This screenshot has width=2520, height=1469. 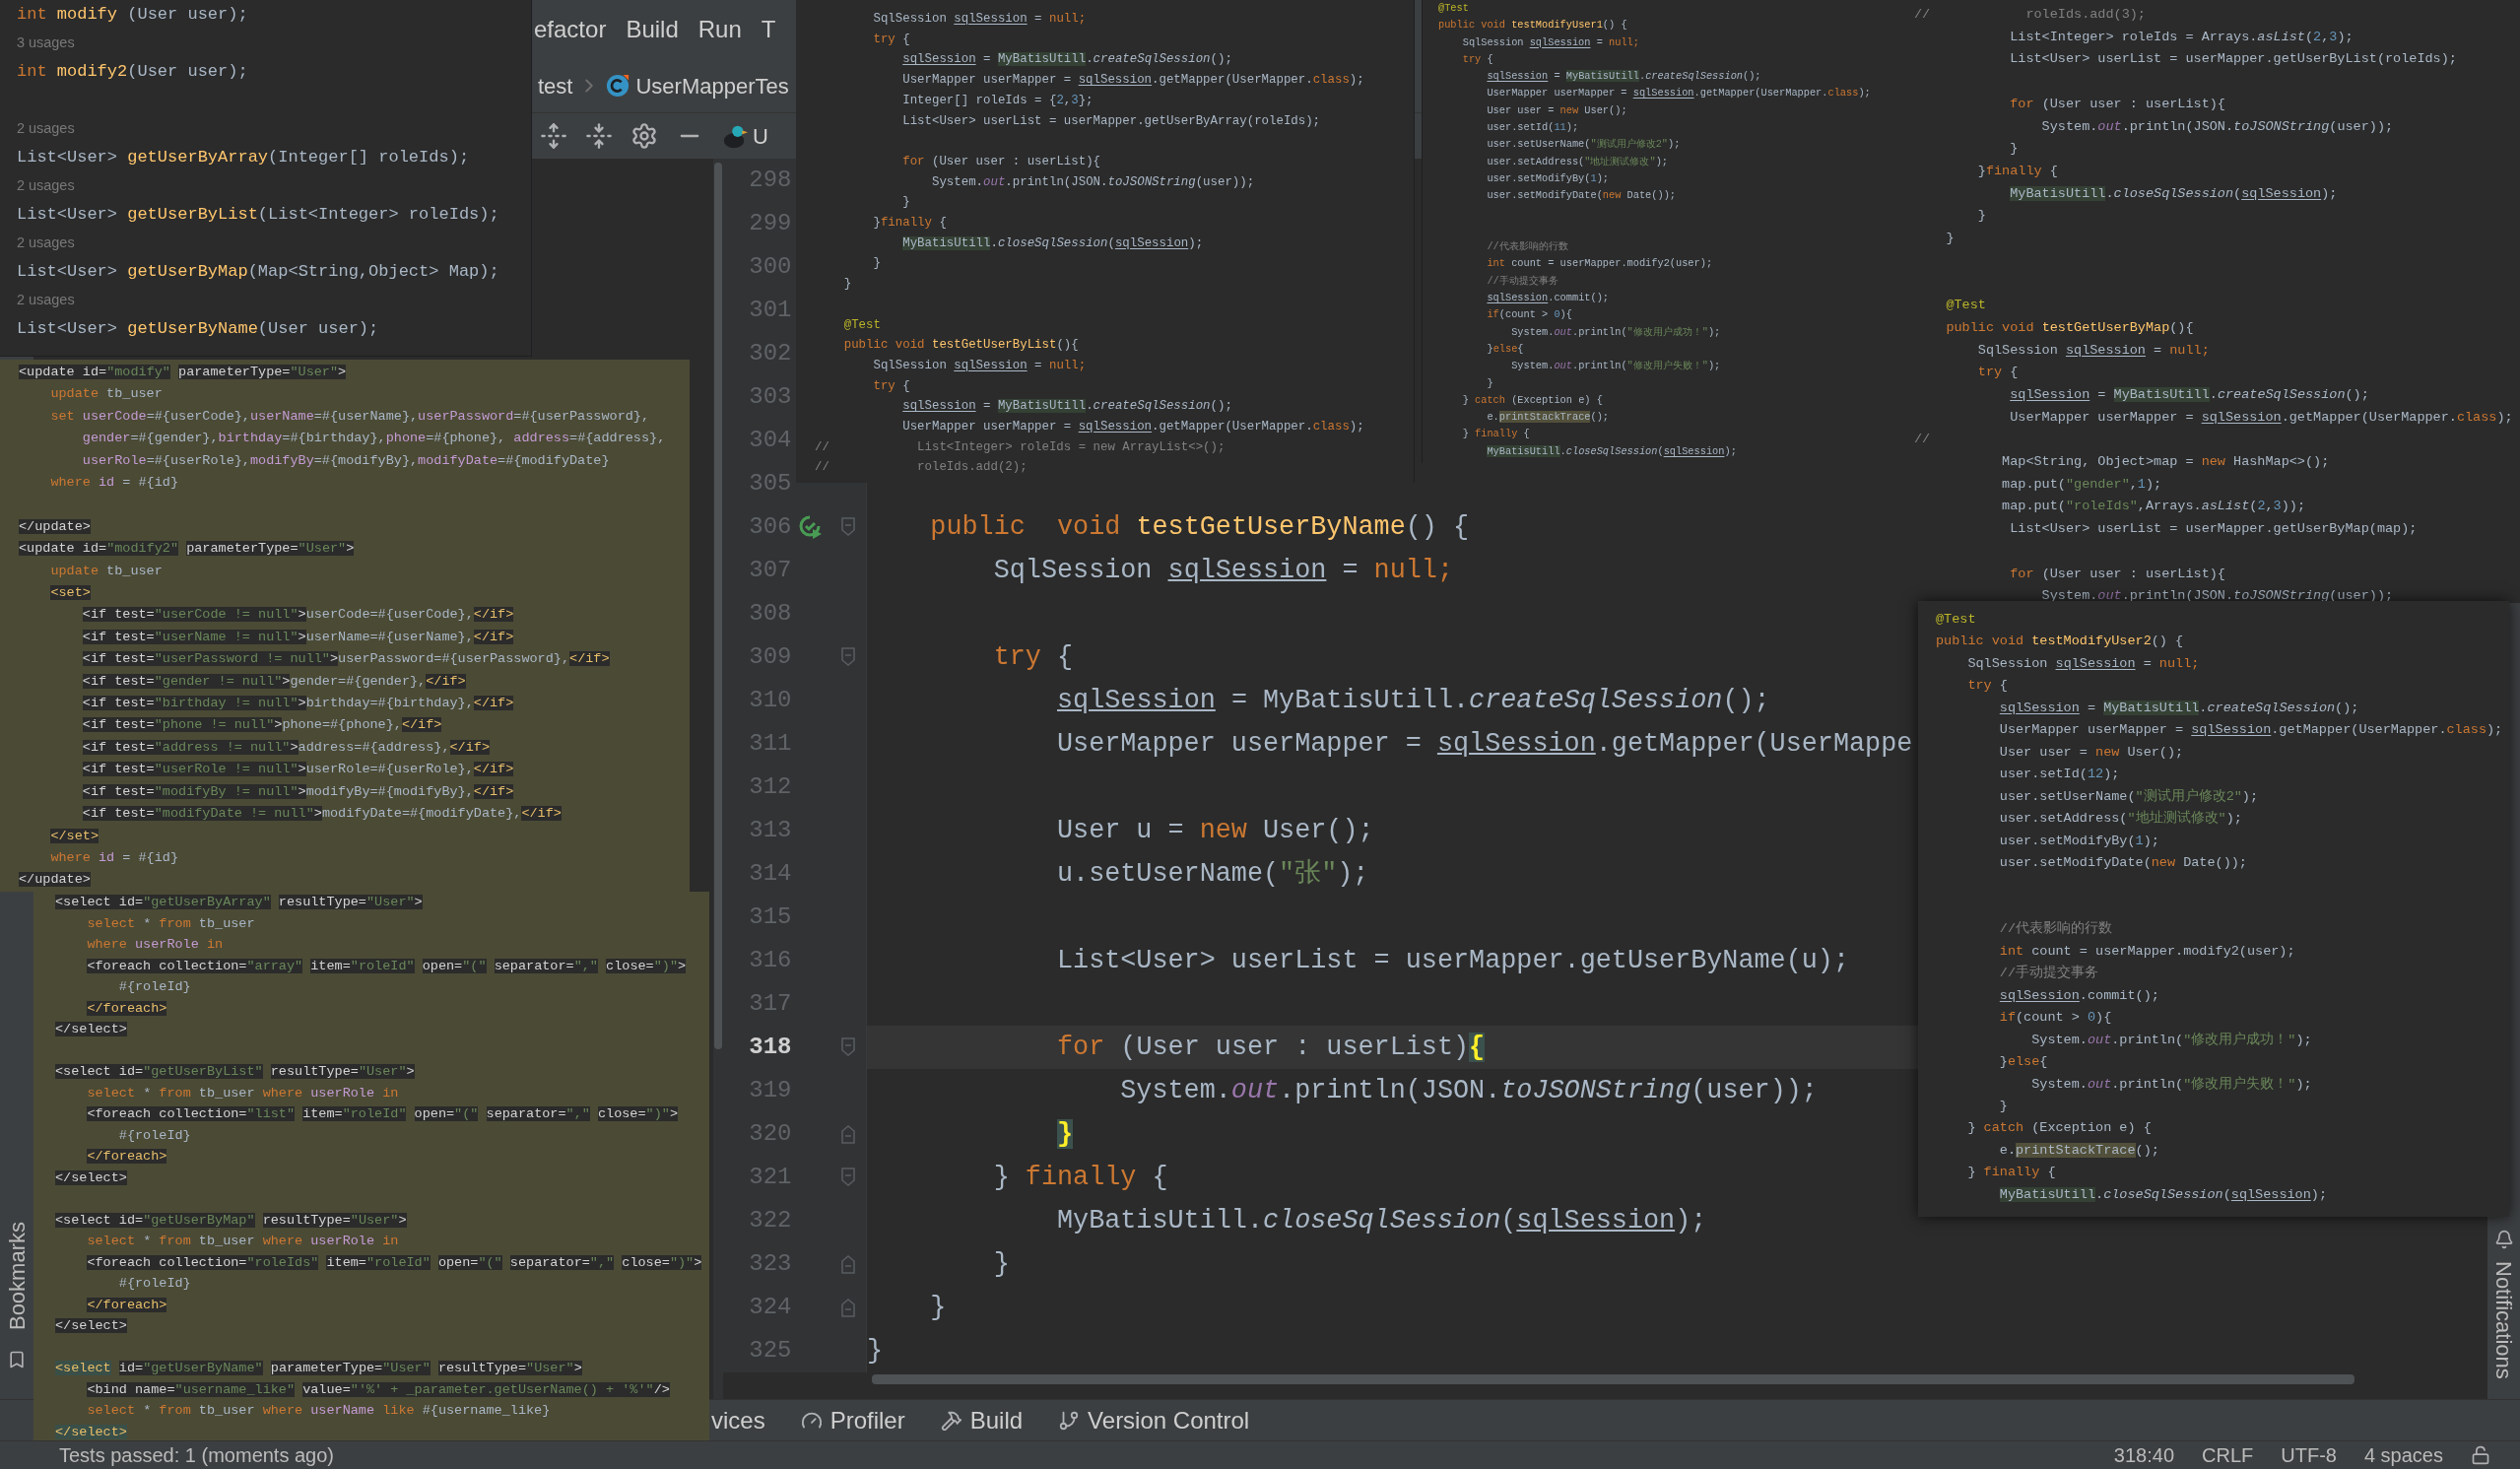 What do you see at coordinates (951, 1420) in the screenshot?
I see `hammer-icon` at bounding box center [951, 1420].